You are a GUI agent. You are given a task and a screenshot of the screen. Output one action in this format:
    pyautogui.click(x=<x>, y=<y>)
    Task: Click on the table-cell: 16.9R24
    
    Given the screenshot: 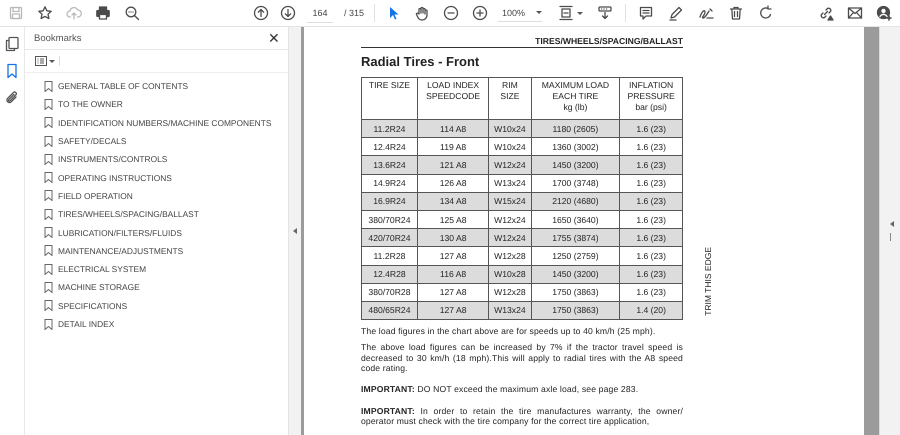 What is the action you would take?
    pyautogui.click(x=390, y=201)
    